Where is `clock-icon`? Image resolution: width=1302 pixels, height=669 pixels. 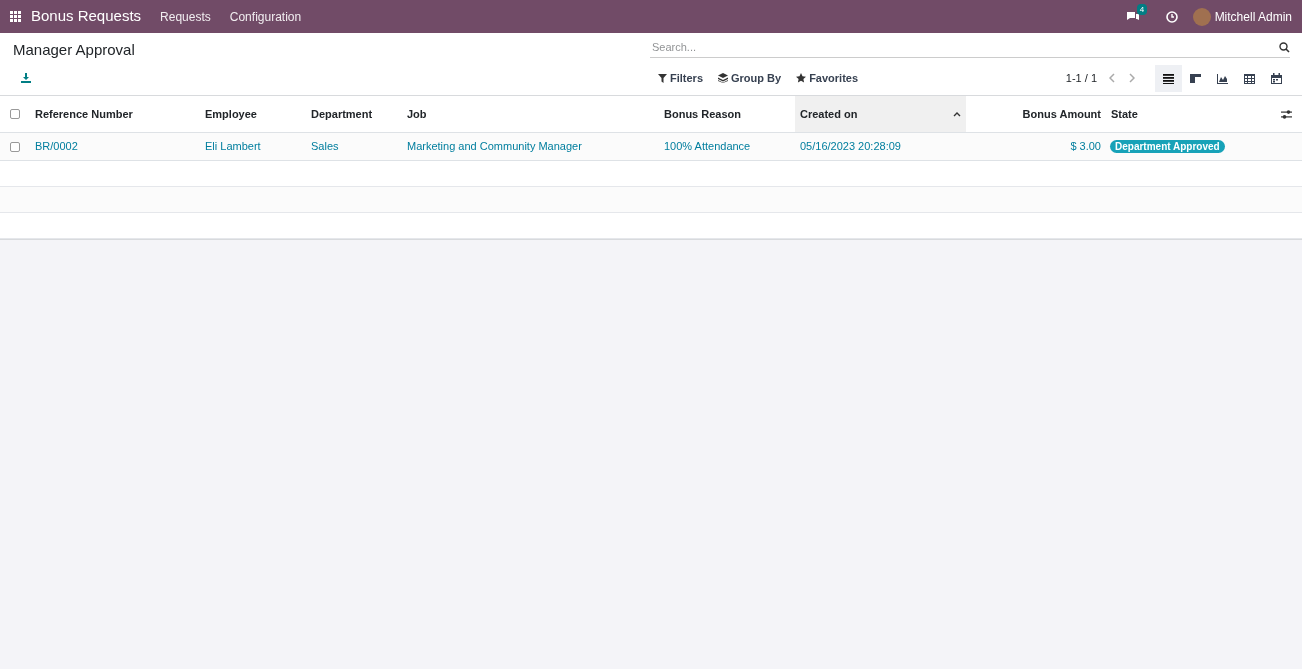 clock-icon is located at coordinates (1171, 16).